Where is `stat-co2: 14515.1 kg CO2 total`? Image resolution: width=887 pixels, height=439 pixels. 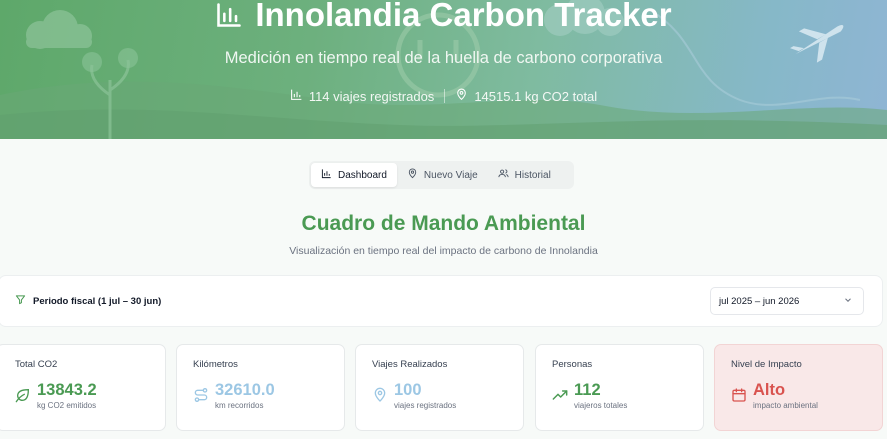
stat-co2: 14515.1 kg CO2 total is located at coordinates (526, 96).